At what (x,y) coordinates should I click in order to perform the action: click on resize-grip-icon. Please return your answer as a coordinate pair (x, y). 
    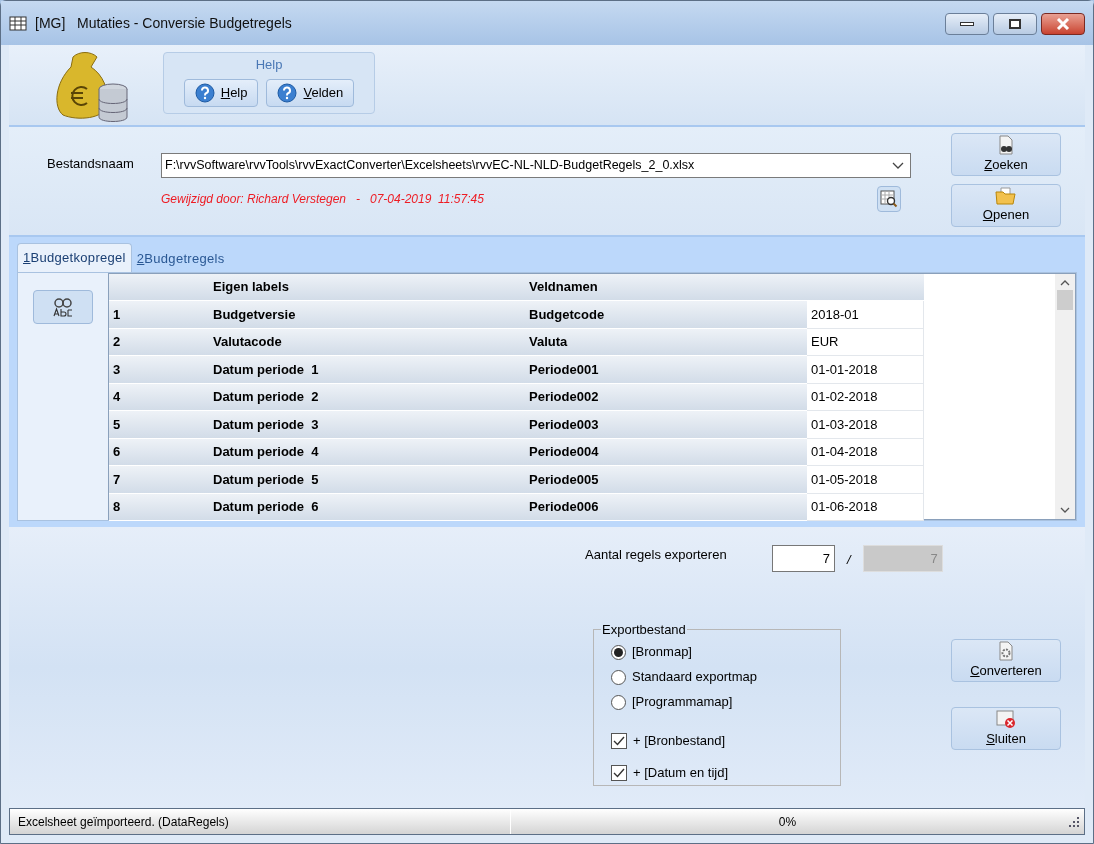
    Looking at the image, I should click on (1074, 821).